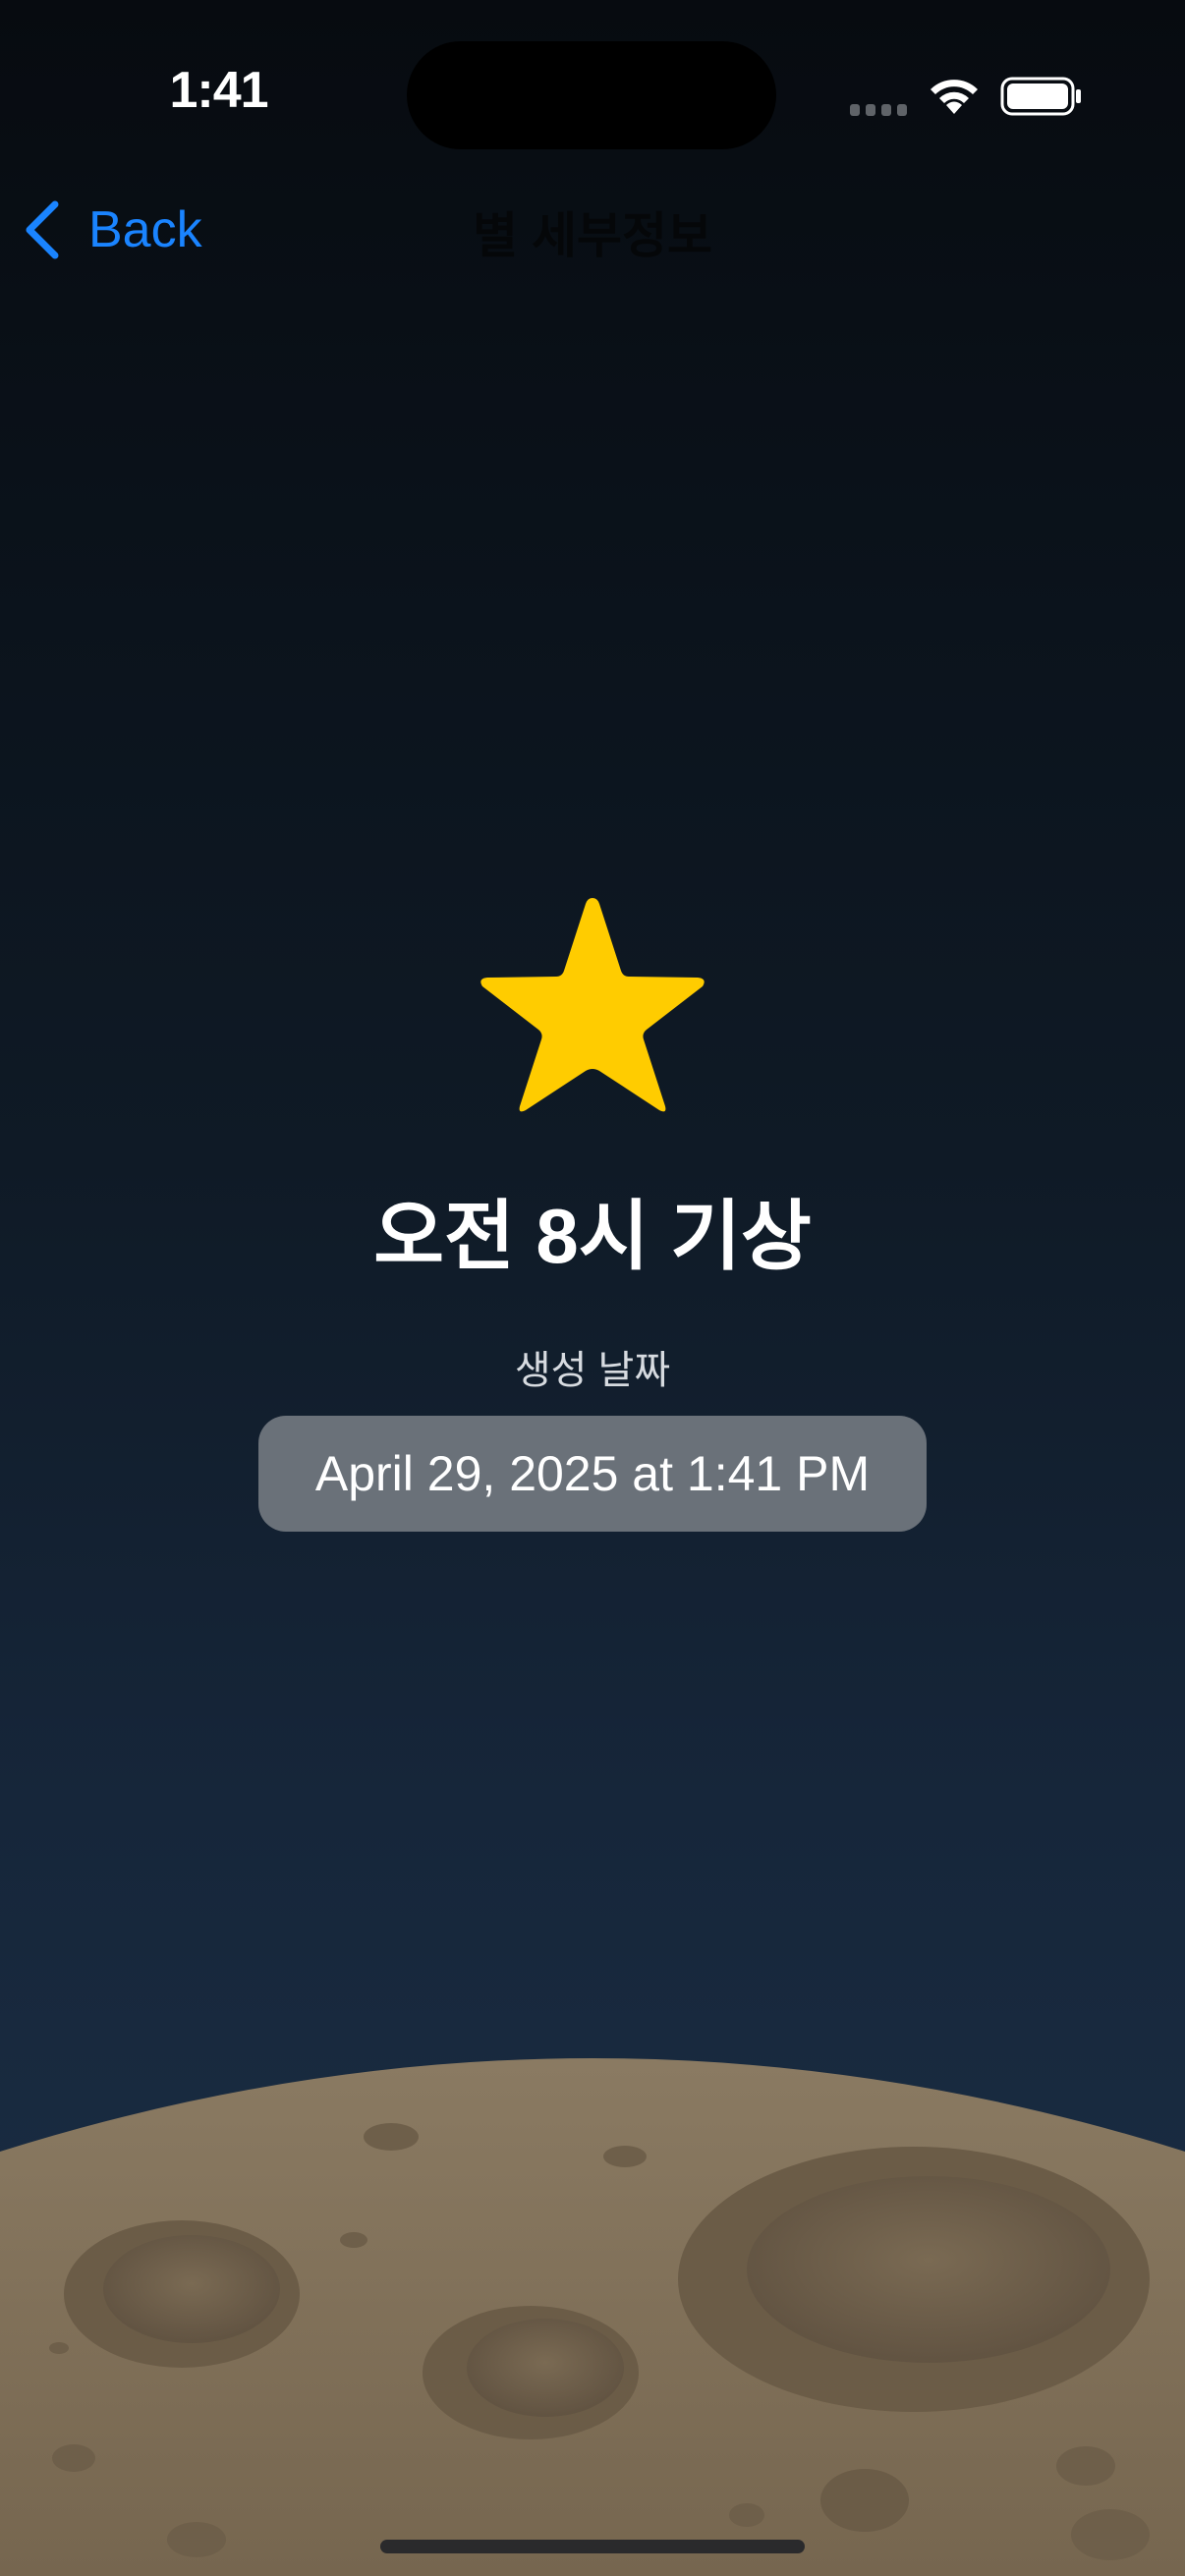 Image resolution: width=1185 pixels, height=2576 pixels. What do you see at coordinates (592, 95) in the screenshot?
I see `dynamic-island` at bounding box center [592, 95].